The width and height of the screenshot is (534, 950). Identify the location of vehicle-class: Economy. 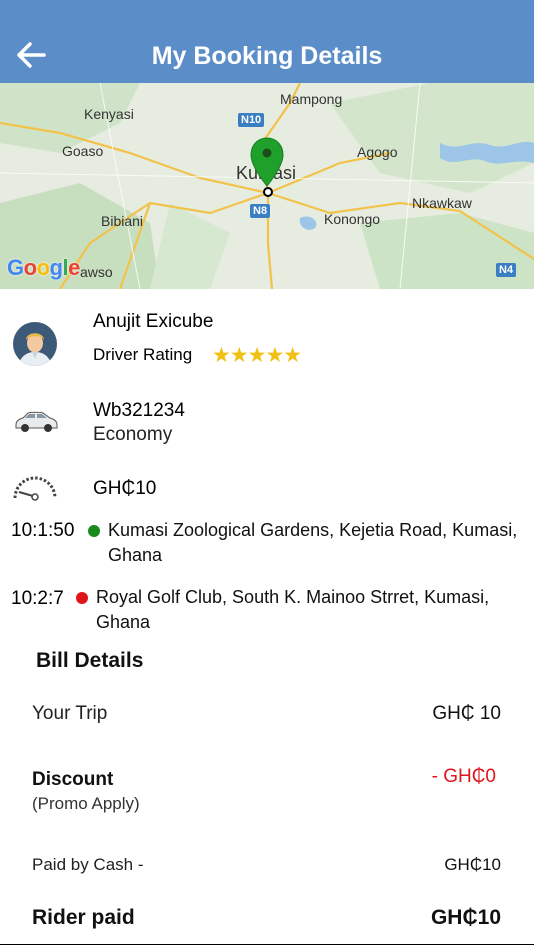
(133, 434).